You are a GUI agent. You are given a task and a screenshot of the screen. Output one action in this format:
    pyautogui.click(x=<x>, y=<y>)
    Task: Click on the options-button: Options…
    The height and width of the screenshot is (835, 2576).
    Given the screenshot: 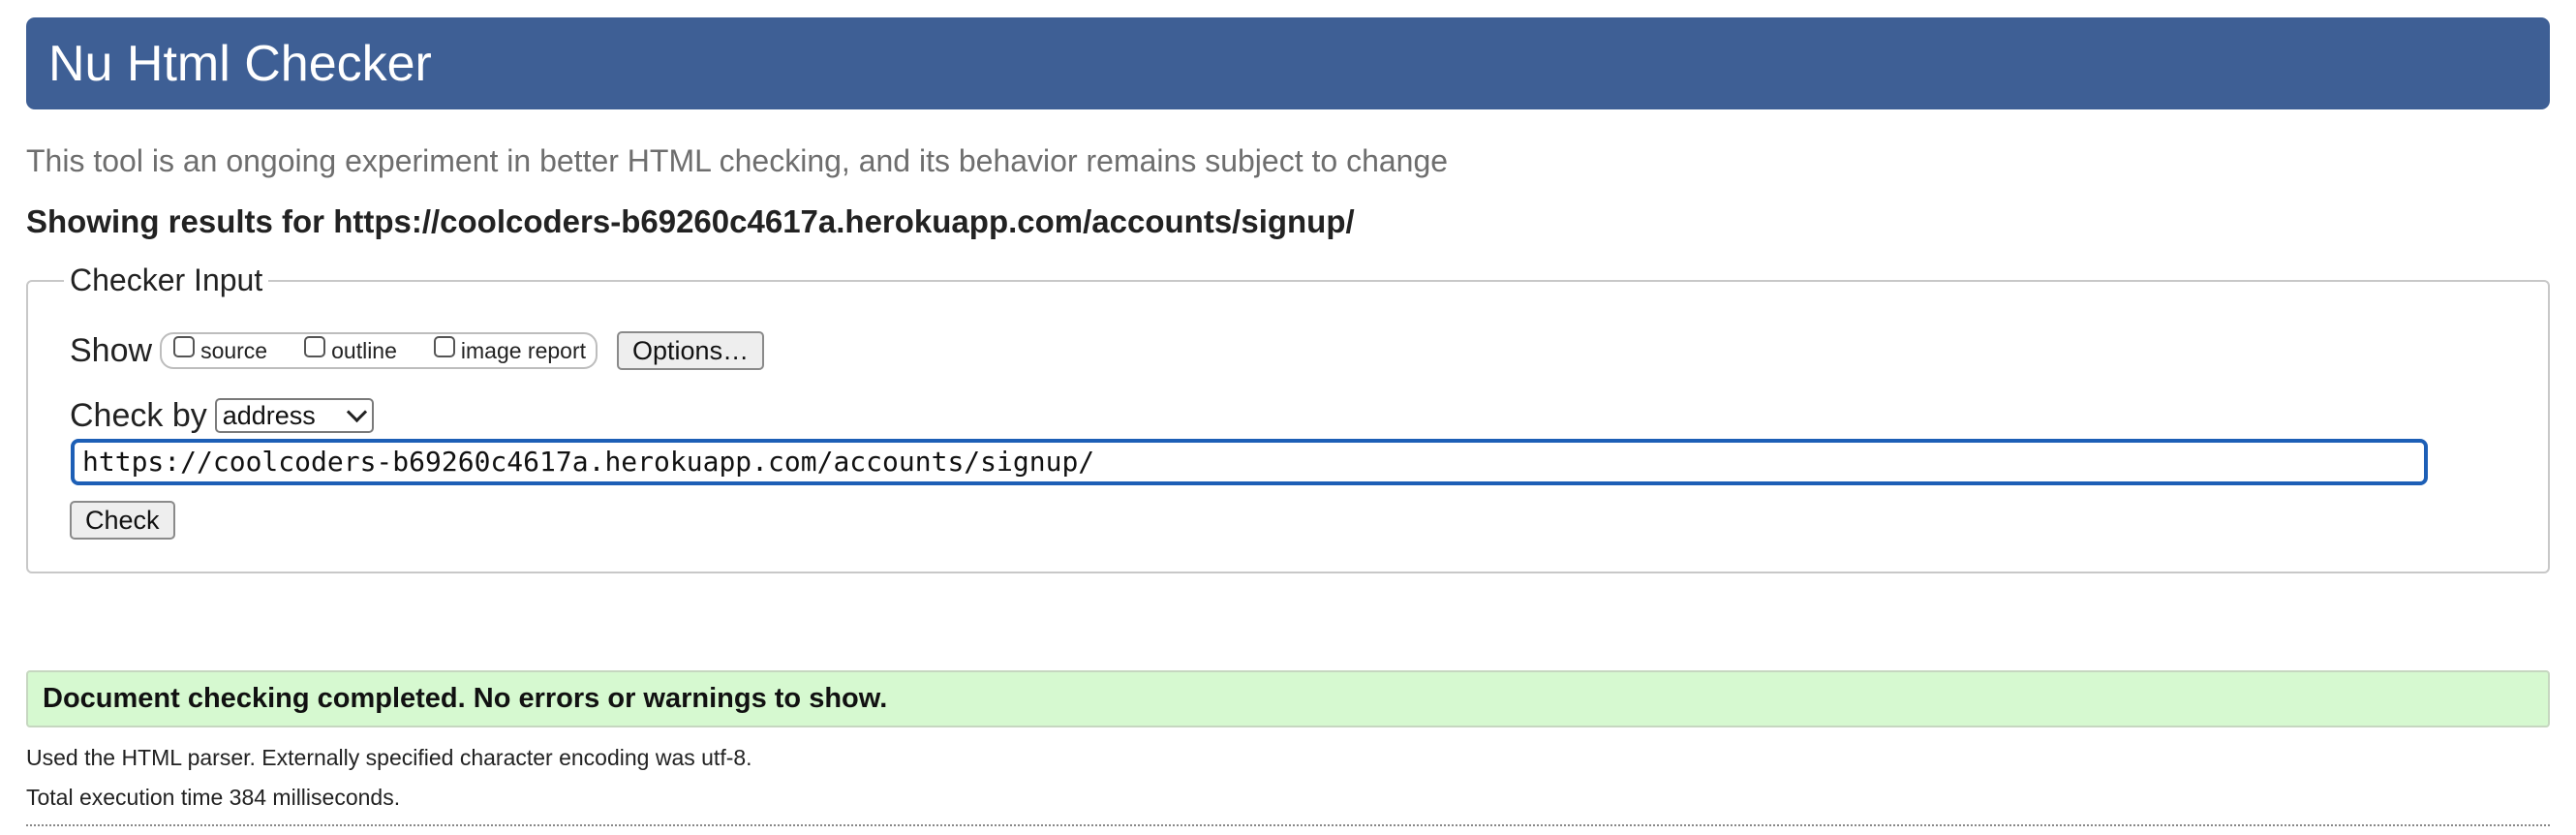 What is the action you would take?
    pyautogui.click(x=691, y=350)
    